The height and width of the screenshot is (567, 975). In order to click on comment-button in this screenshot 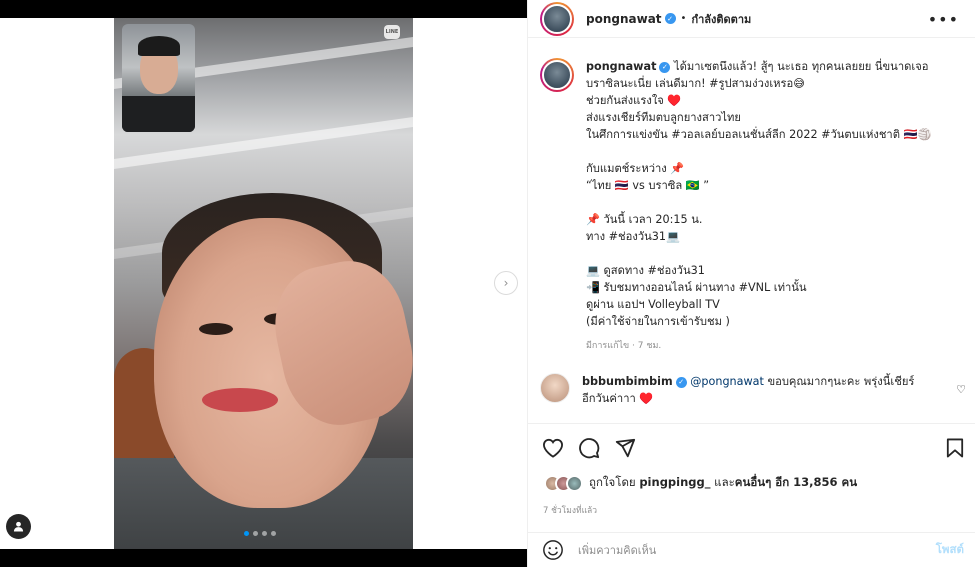, I will do `click(589, 448)`.